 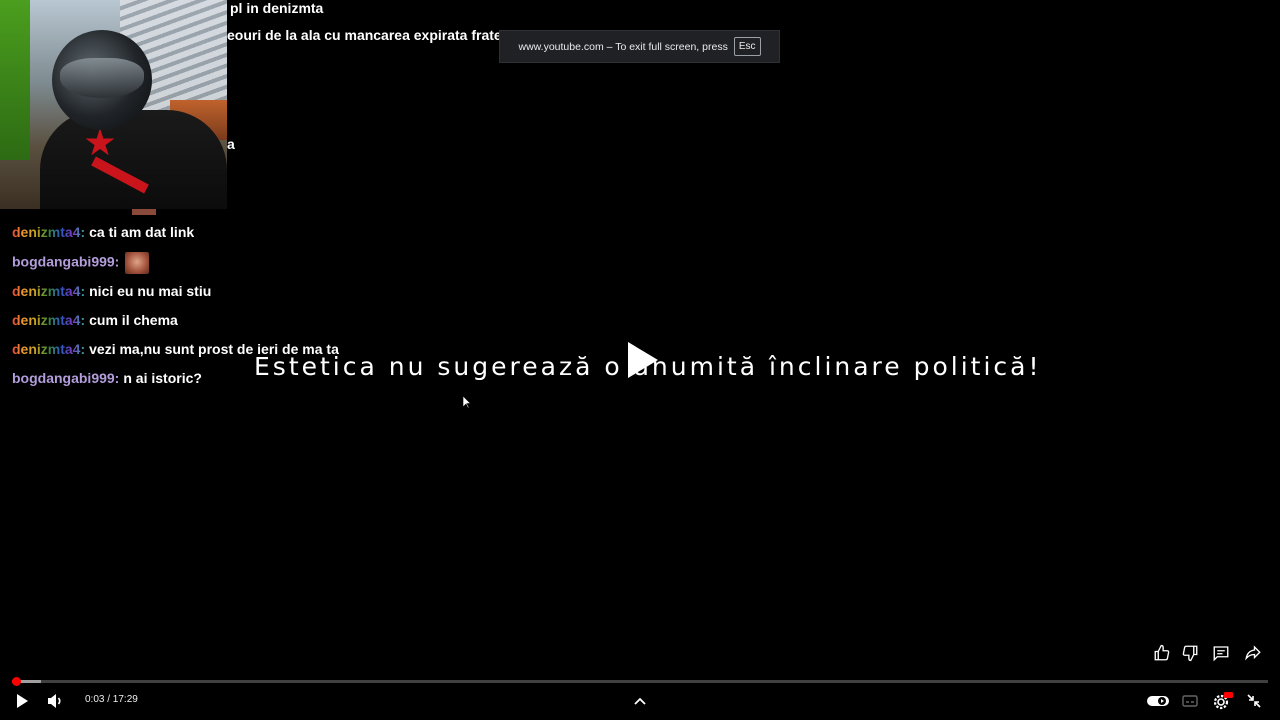 I want to click on chat-emote, so click(x=137, y=263).